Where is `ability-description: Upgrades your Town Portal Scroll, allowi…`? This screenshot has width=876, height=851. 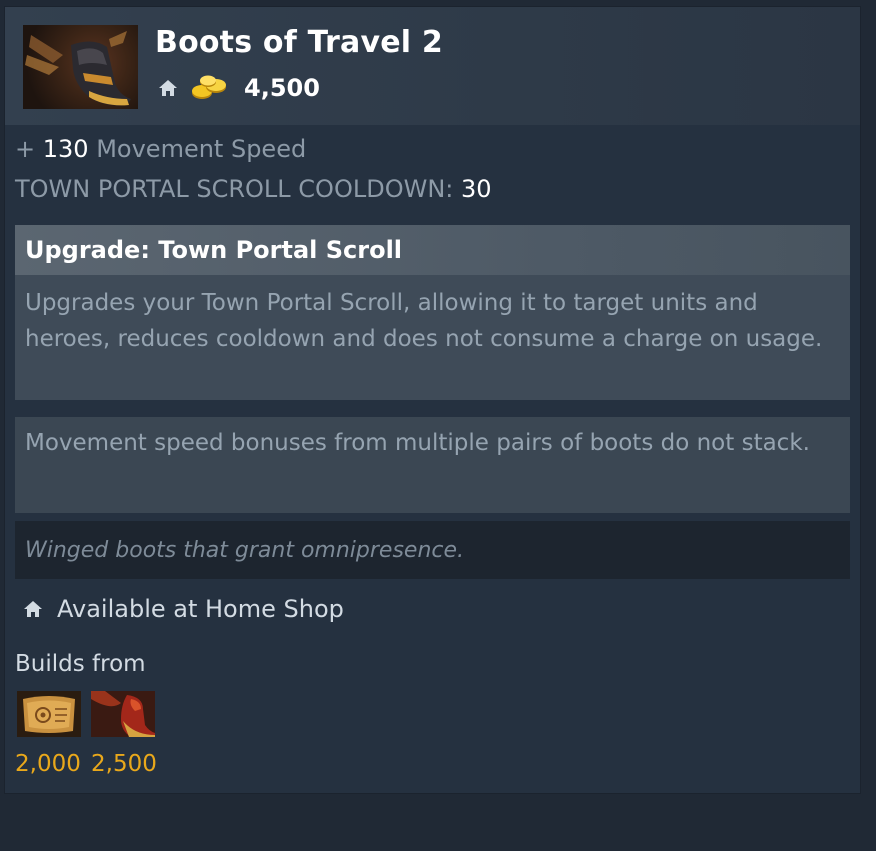
ability-description: Upgrades your Town Portal Scroll, allowi… is located at coordinates (424, 321).